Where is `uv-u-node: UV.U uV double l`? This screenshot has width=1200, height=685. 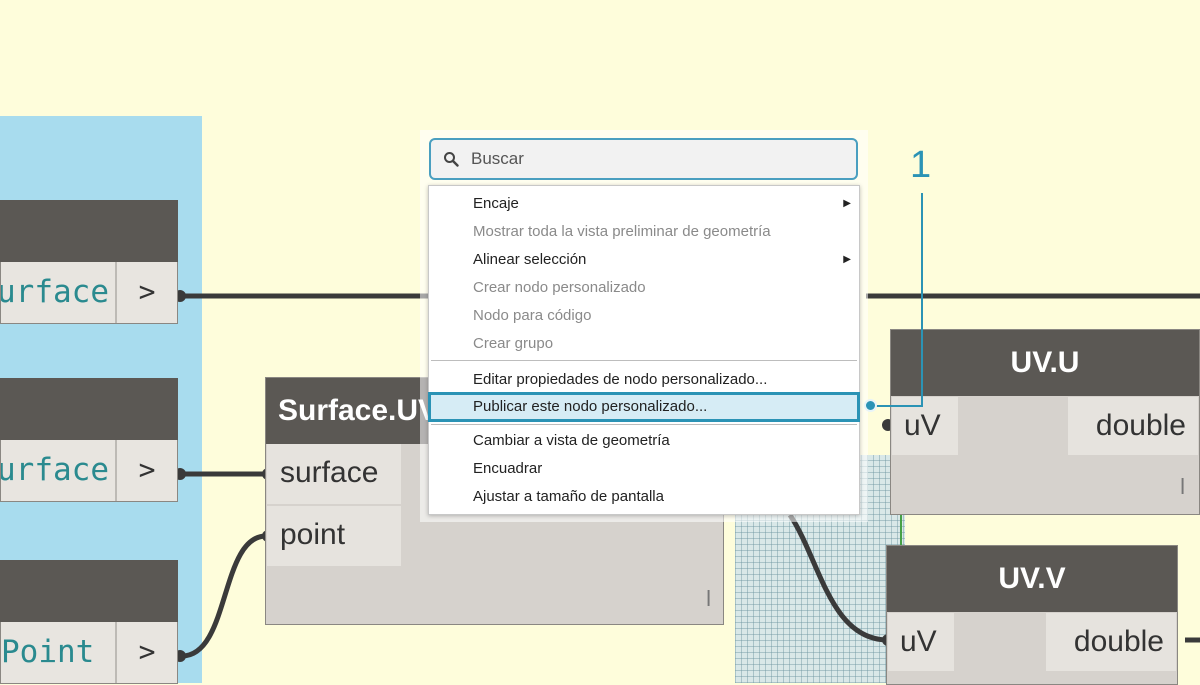 uv-u-node: UV.U uV double l is located at coordinates (1045, 422).